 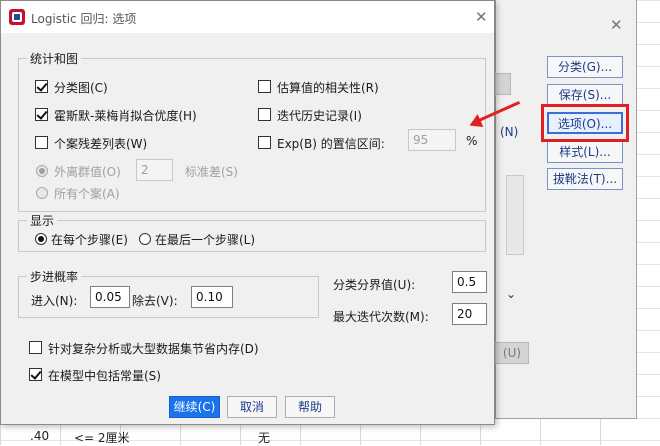 What do you see at coordinates (154, 170) in the screenshot?
I see `outliers-sd-field` at bounding box center [154, 170].